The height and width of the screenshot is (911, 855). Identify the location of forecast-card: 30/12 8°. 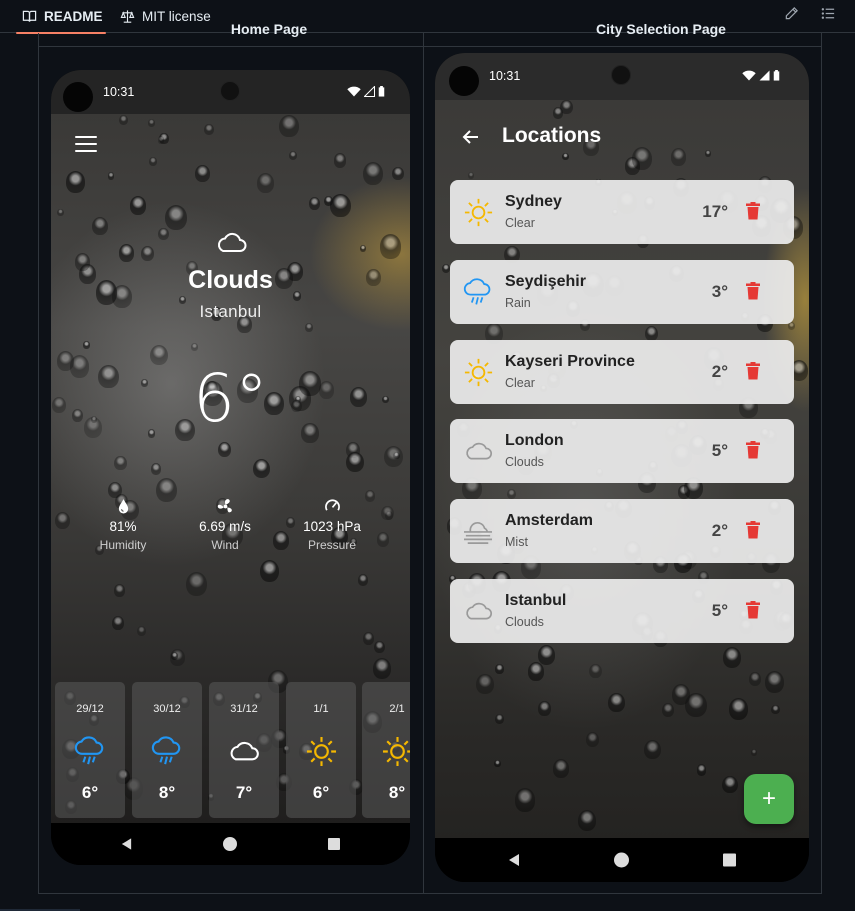
(167, 750).